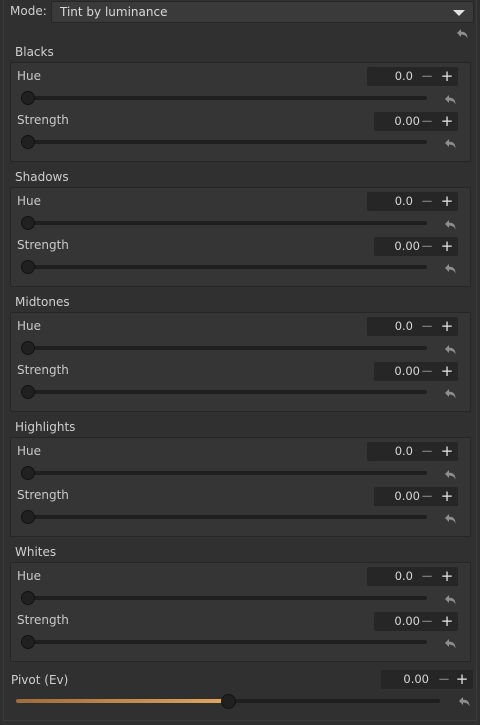 The image size is (480, 725). I want to click on whites-strength-slider-knob, so click(28, 642).